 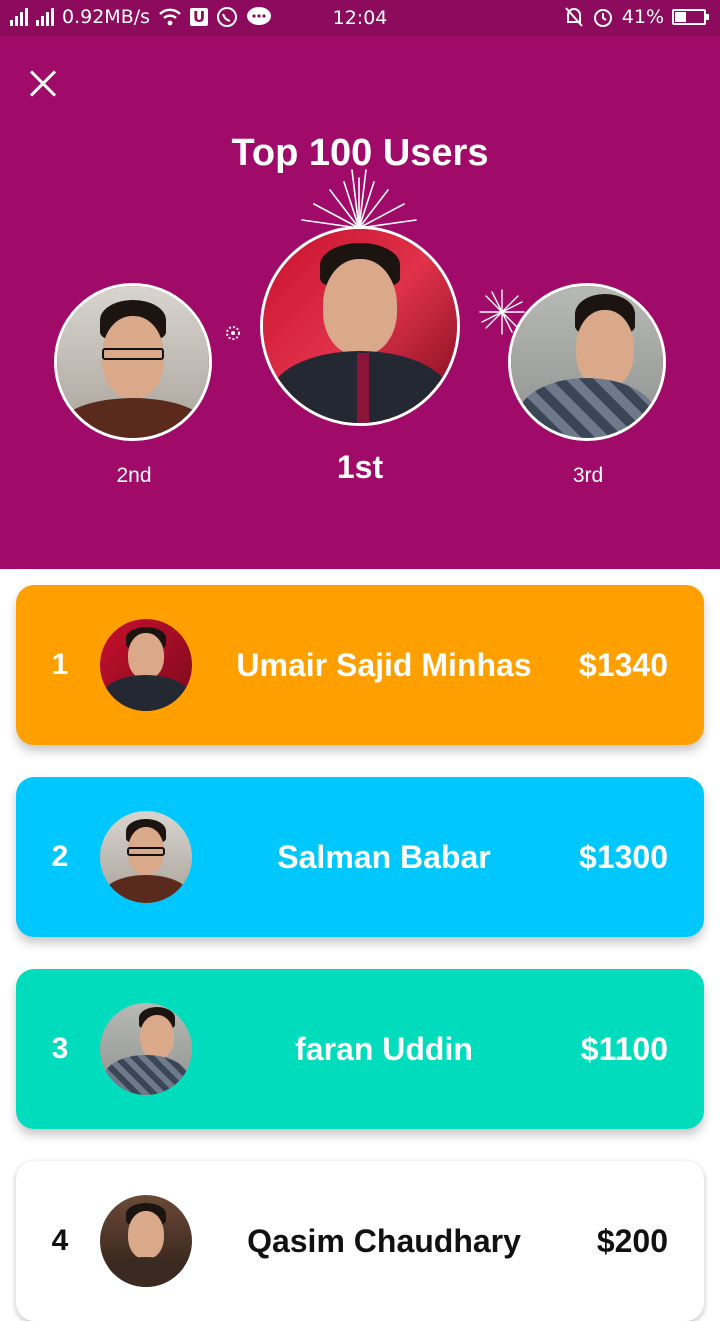 What do you see at coordinates (44, 84) in the screenshot?
I see `close-icon` at bounding box center [44, 84].